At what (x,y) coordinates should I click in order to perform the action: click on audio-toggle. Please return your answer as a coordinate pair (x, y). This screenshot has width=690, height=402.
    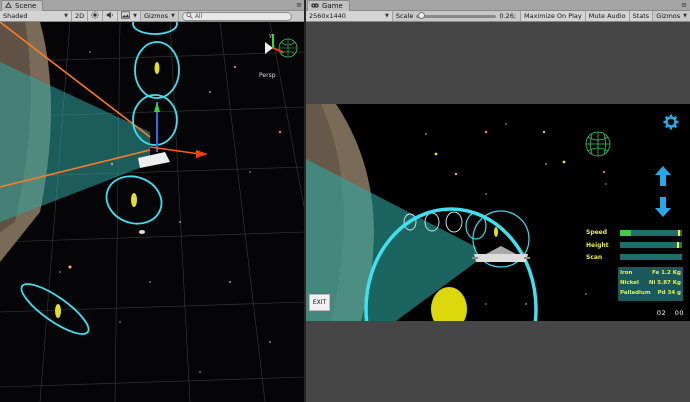
    Looking at the image, I should click on (111, 16).